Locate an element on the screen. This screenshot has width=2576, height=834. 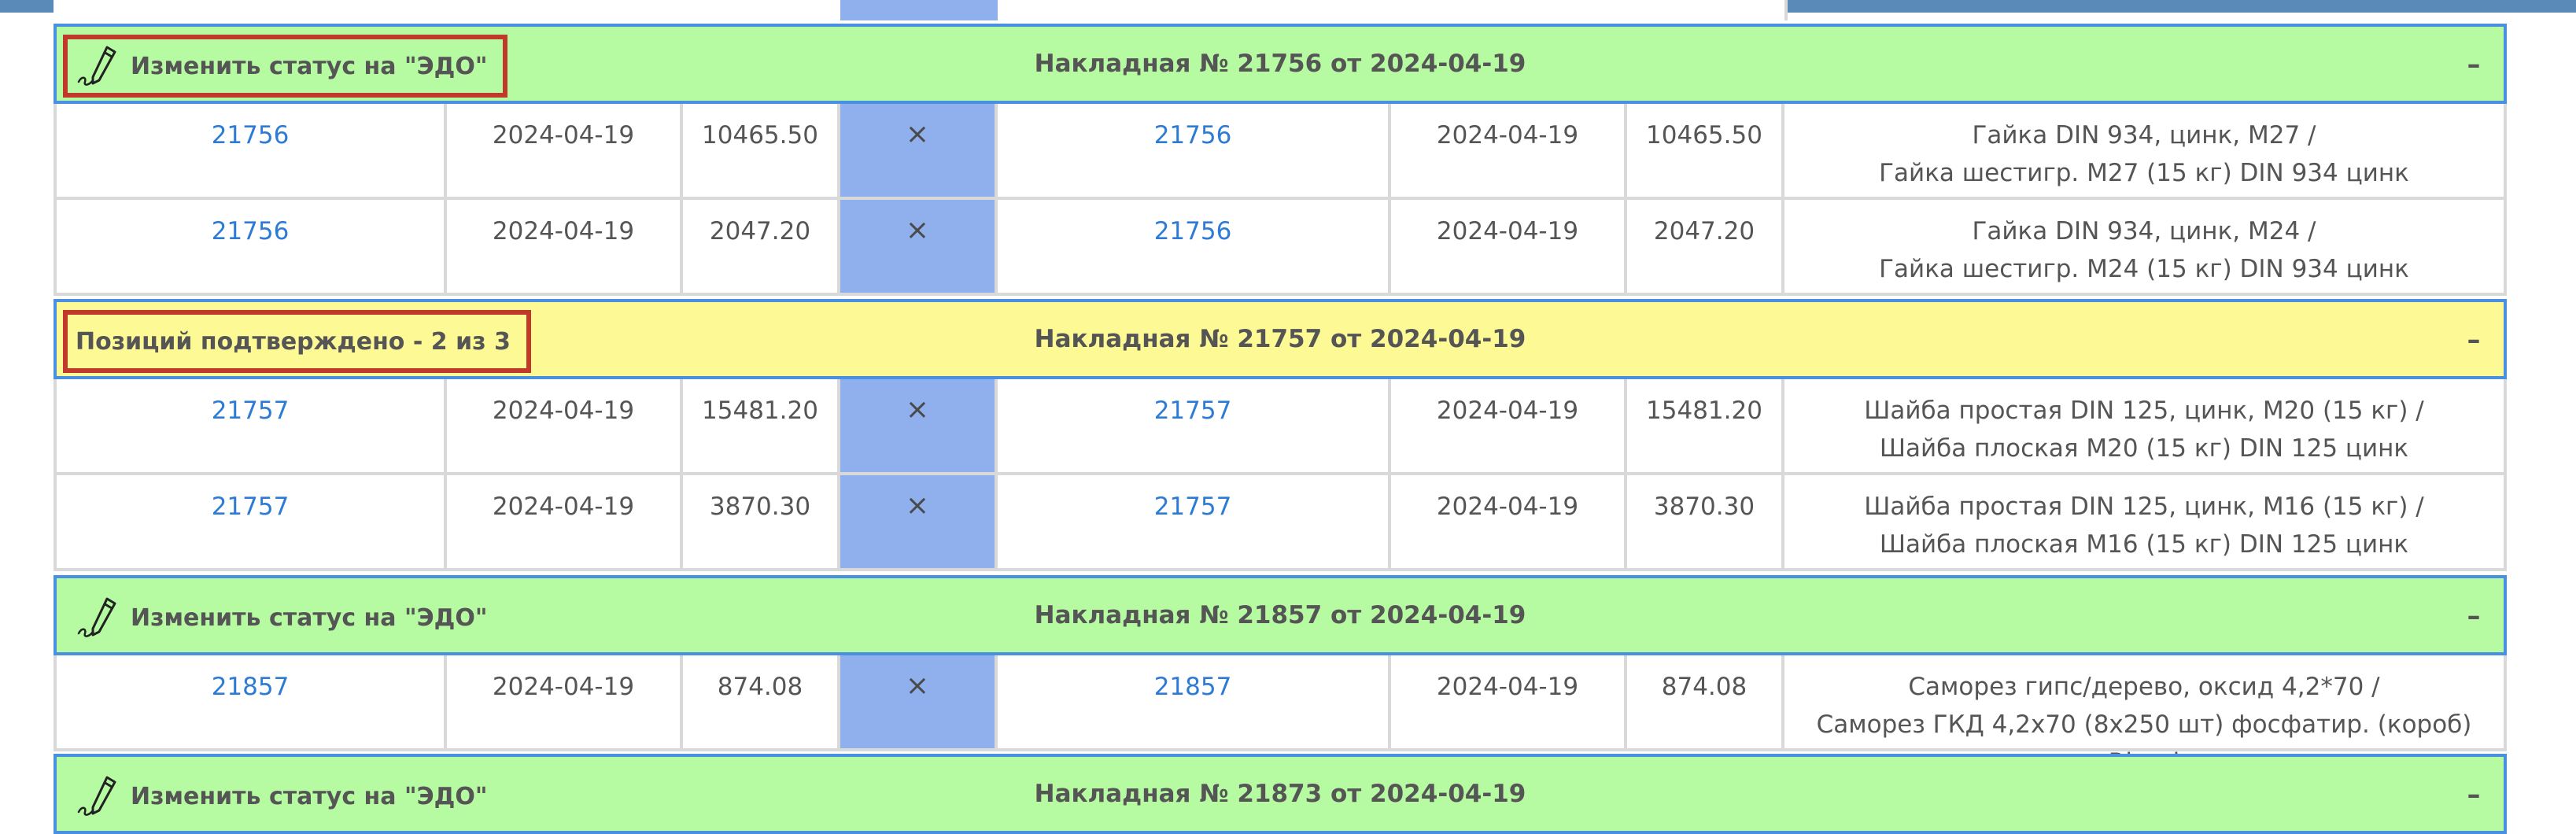
description-line: Гайка DIN 934, цинк, М24 / is located at coordinates (2144, 231).